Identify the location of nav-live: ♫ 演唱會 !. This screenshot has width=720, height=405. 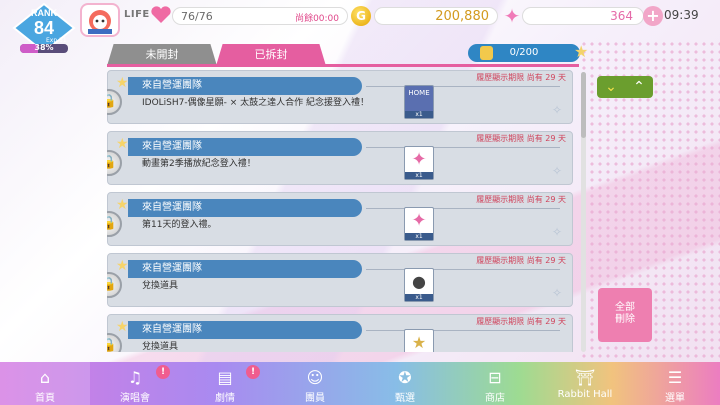
(135, 383).